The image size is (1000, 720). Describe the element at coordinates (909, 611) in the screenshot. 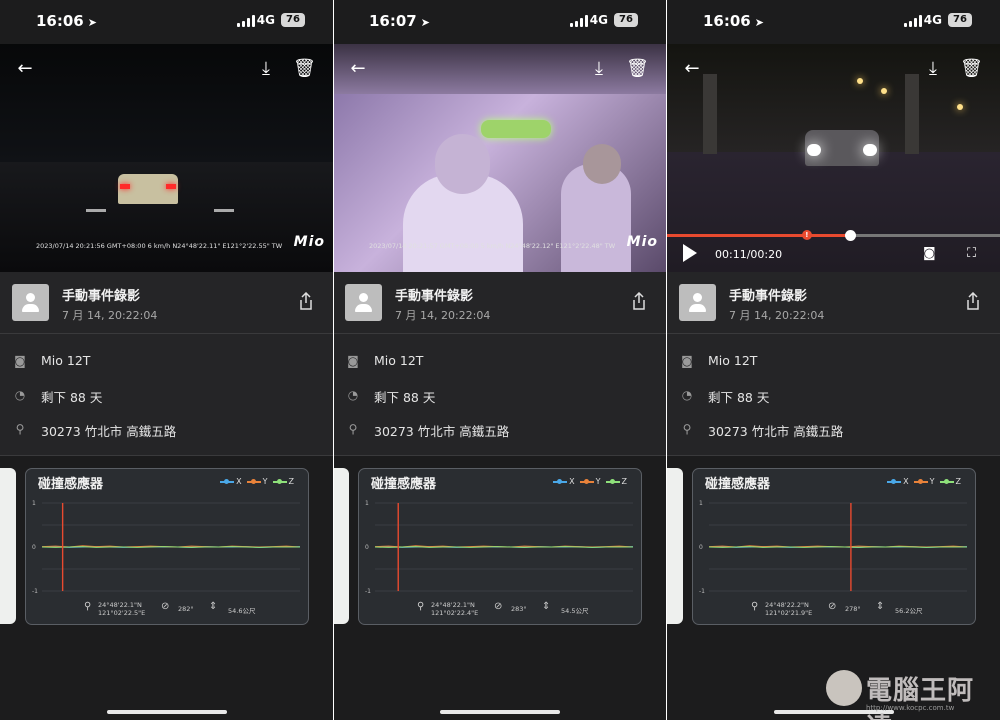

I see `sensor-altitude: 56.2公尺` at that location.